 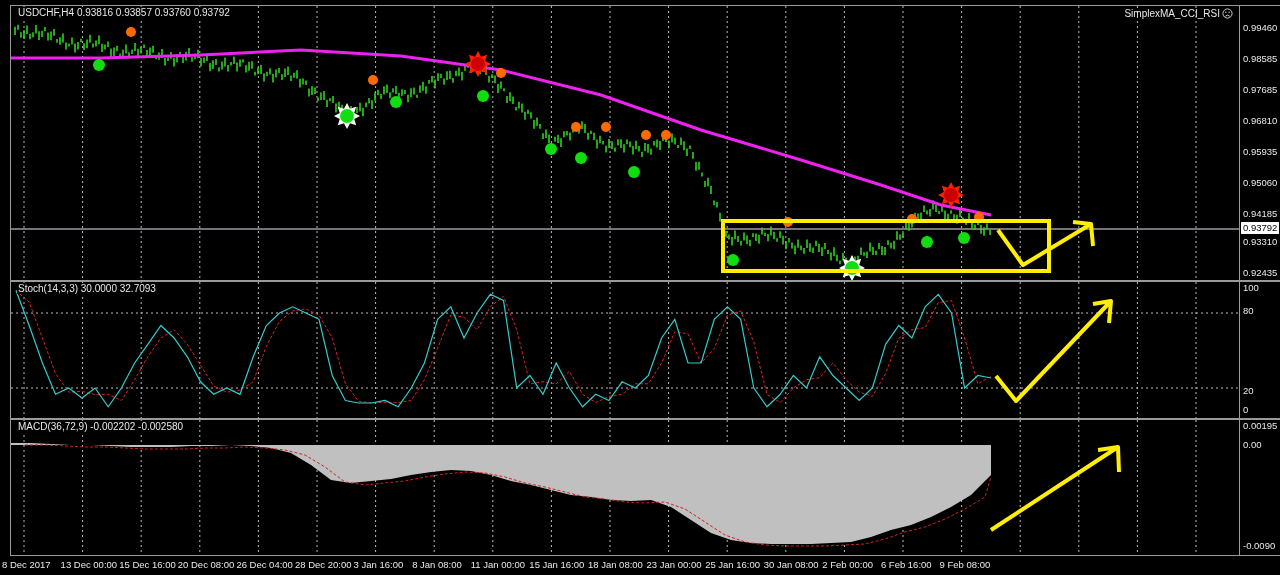 I want to click on time-label: 26 Dec 04:00, so click(x=265, y=564).